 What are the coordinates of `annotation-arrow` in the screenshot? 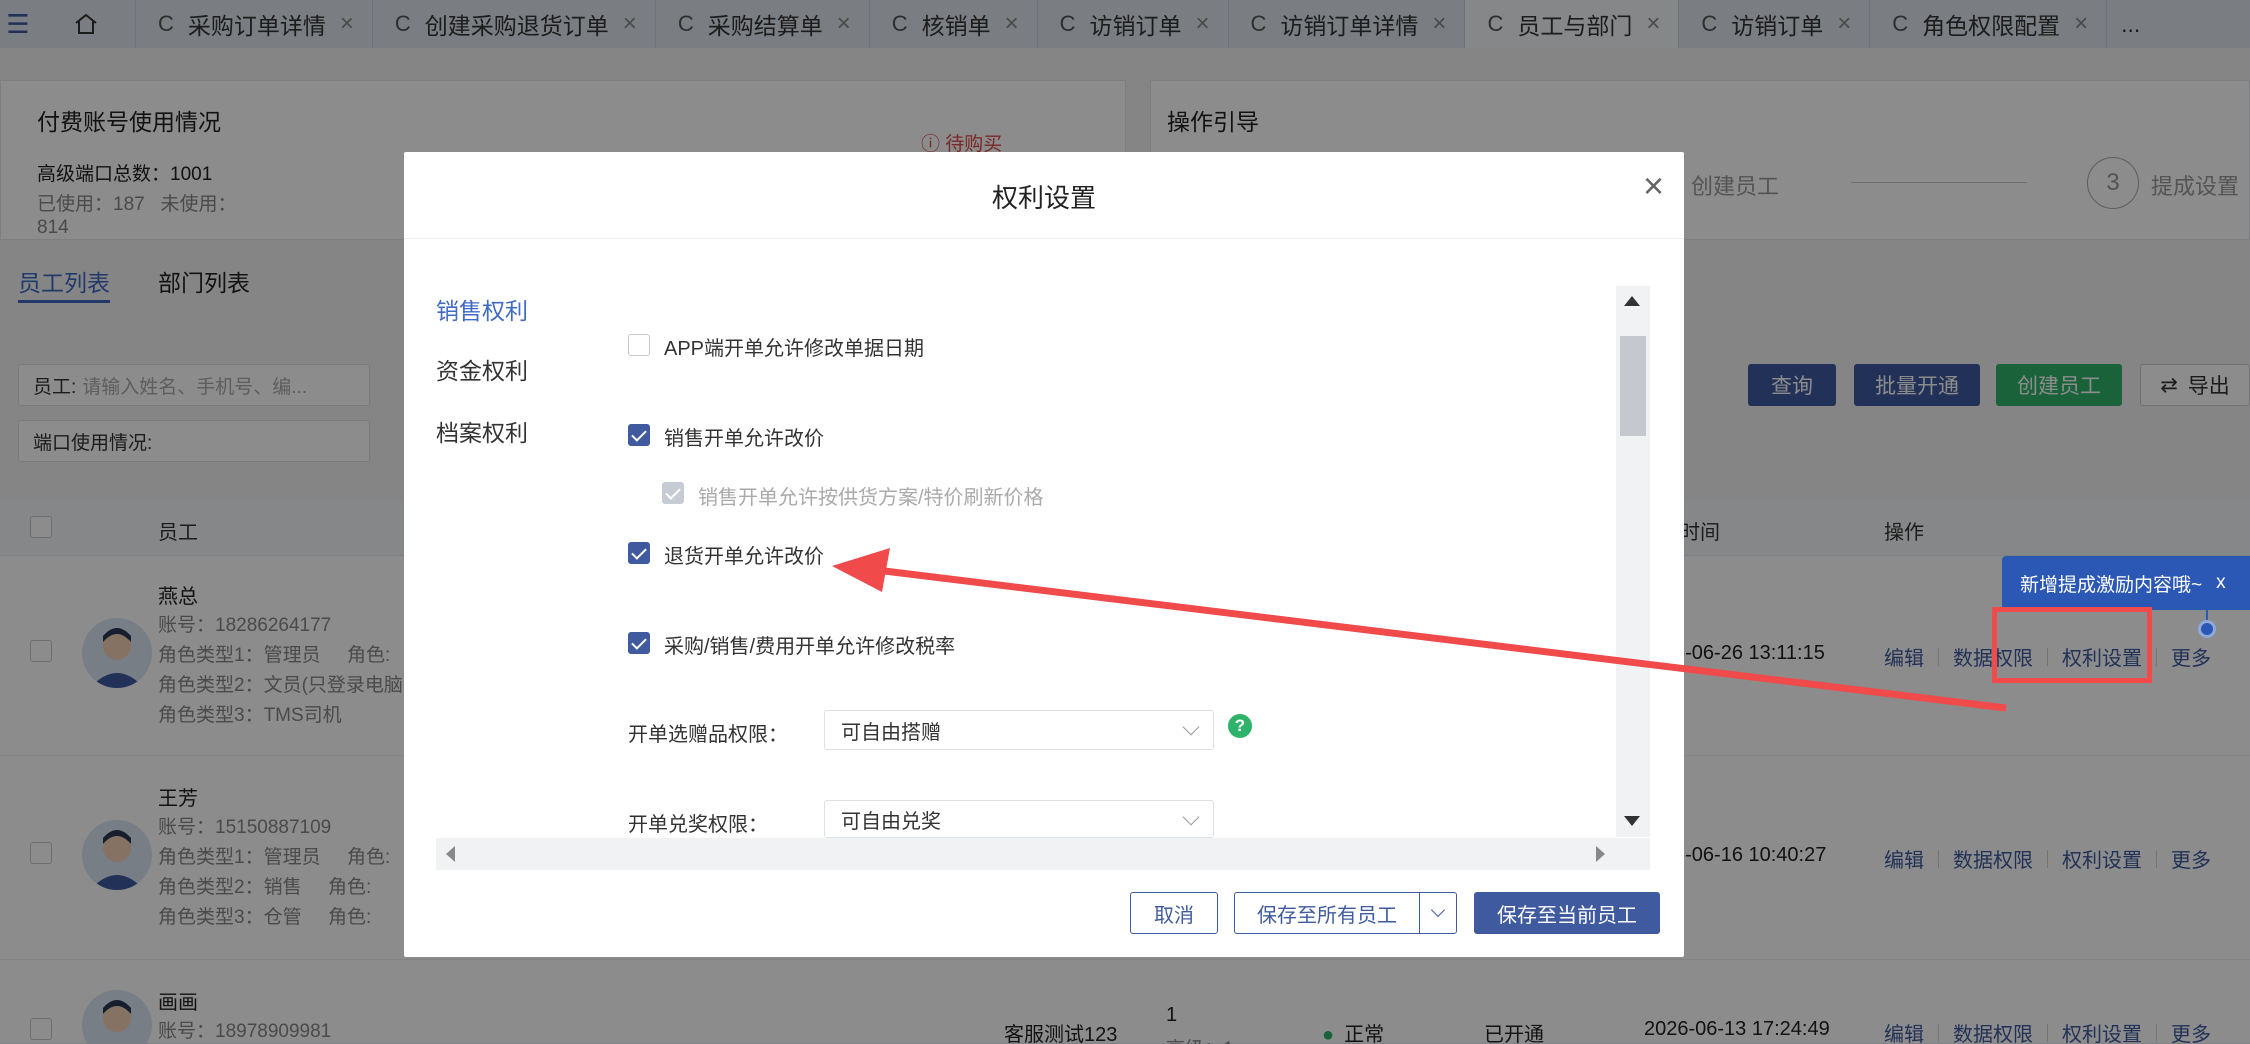 It's located at (1419, 630).